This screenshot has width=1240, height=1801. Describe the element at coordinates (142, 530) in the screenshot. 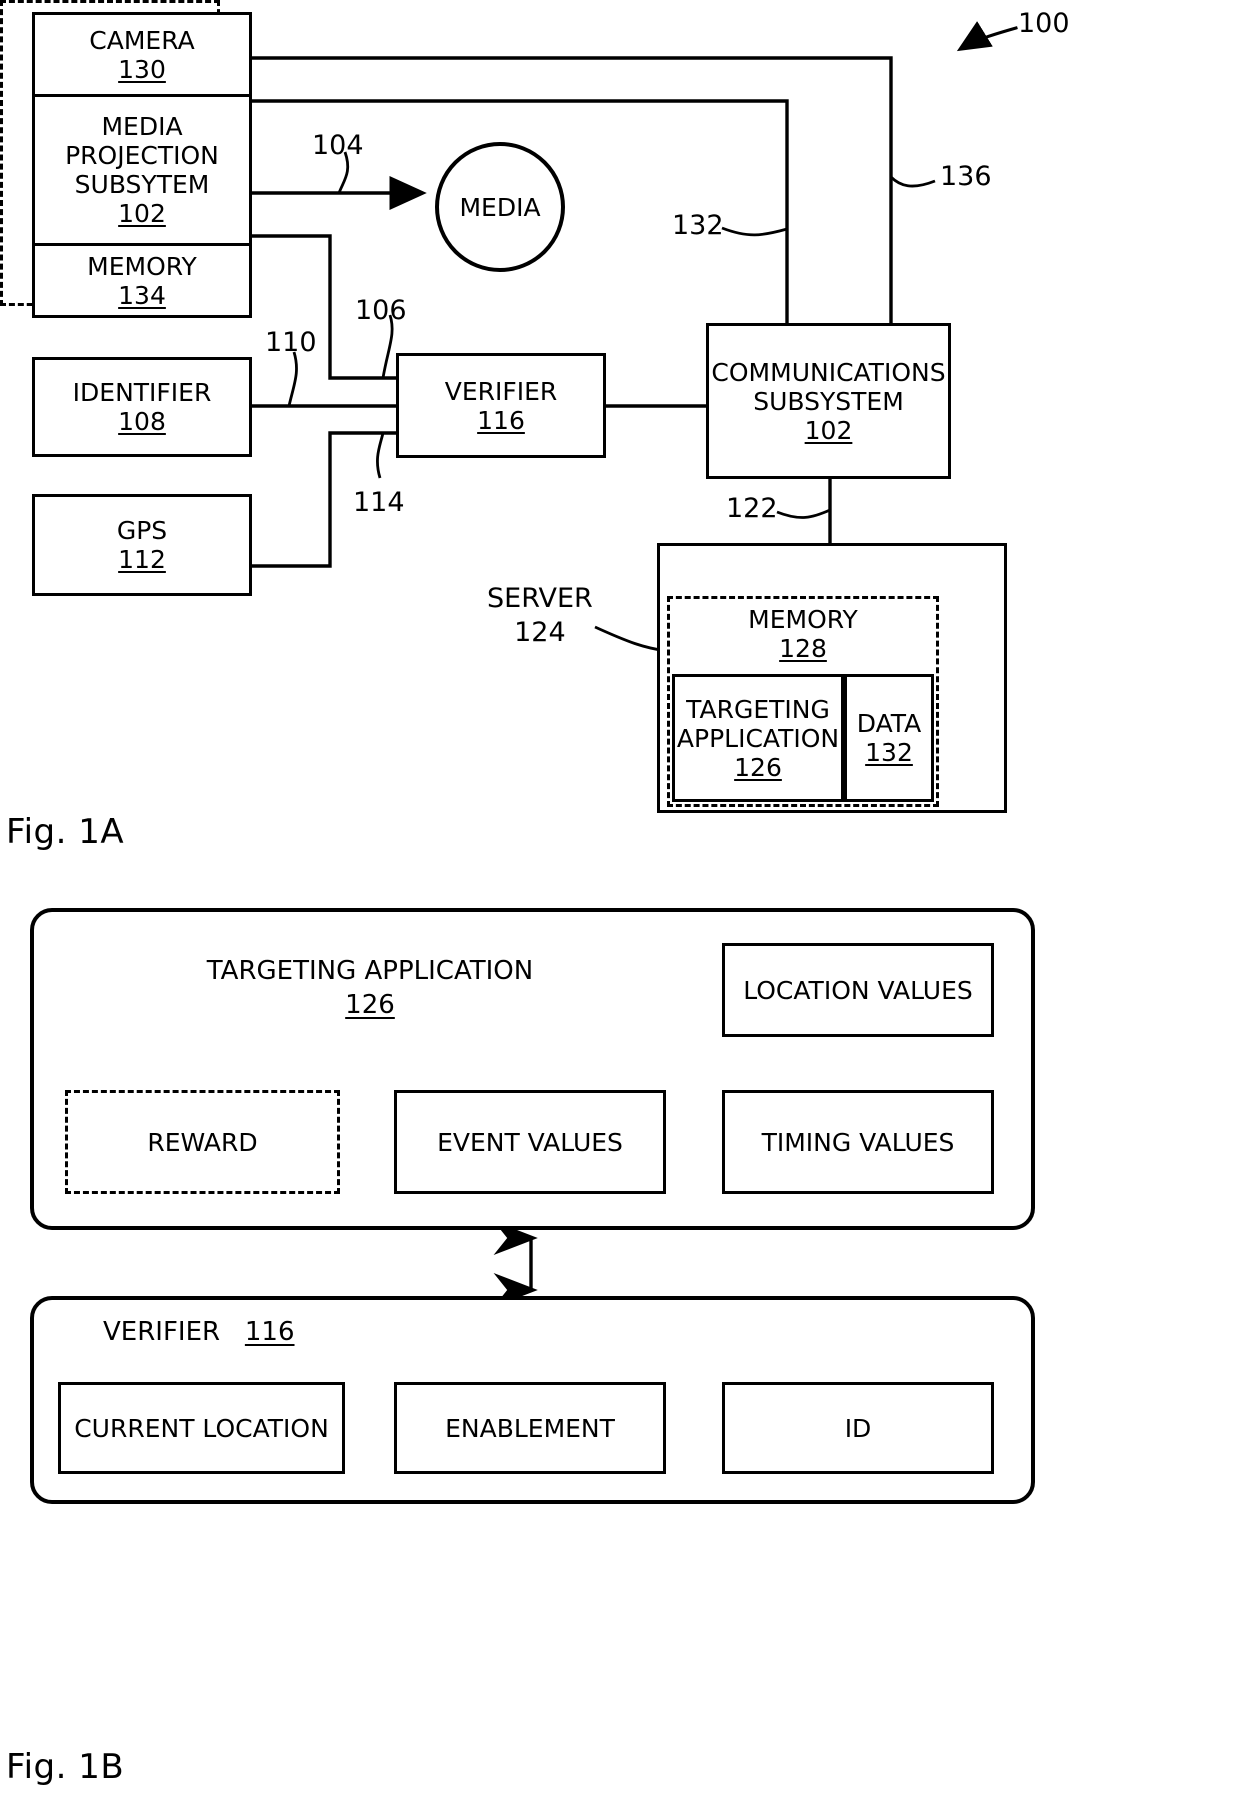

I see `gps-label: GPS` at that location.